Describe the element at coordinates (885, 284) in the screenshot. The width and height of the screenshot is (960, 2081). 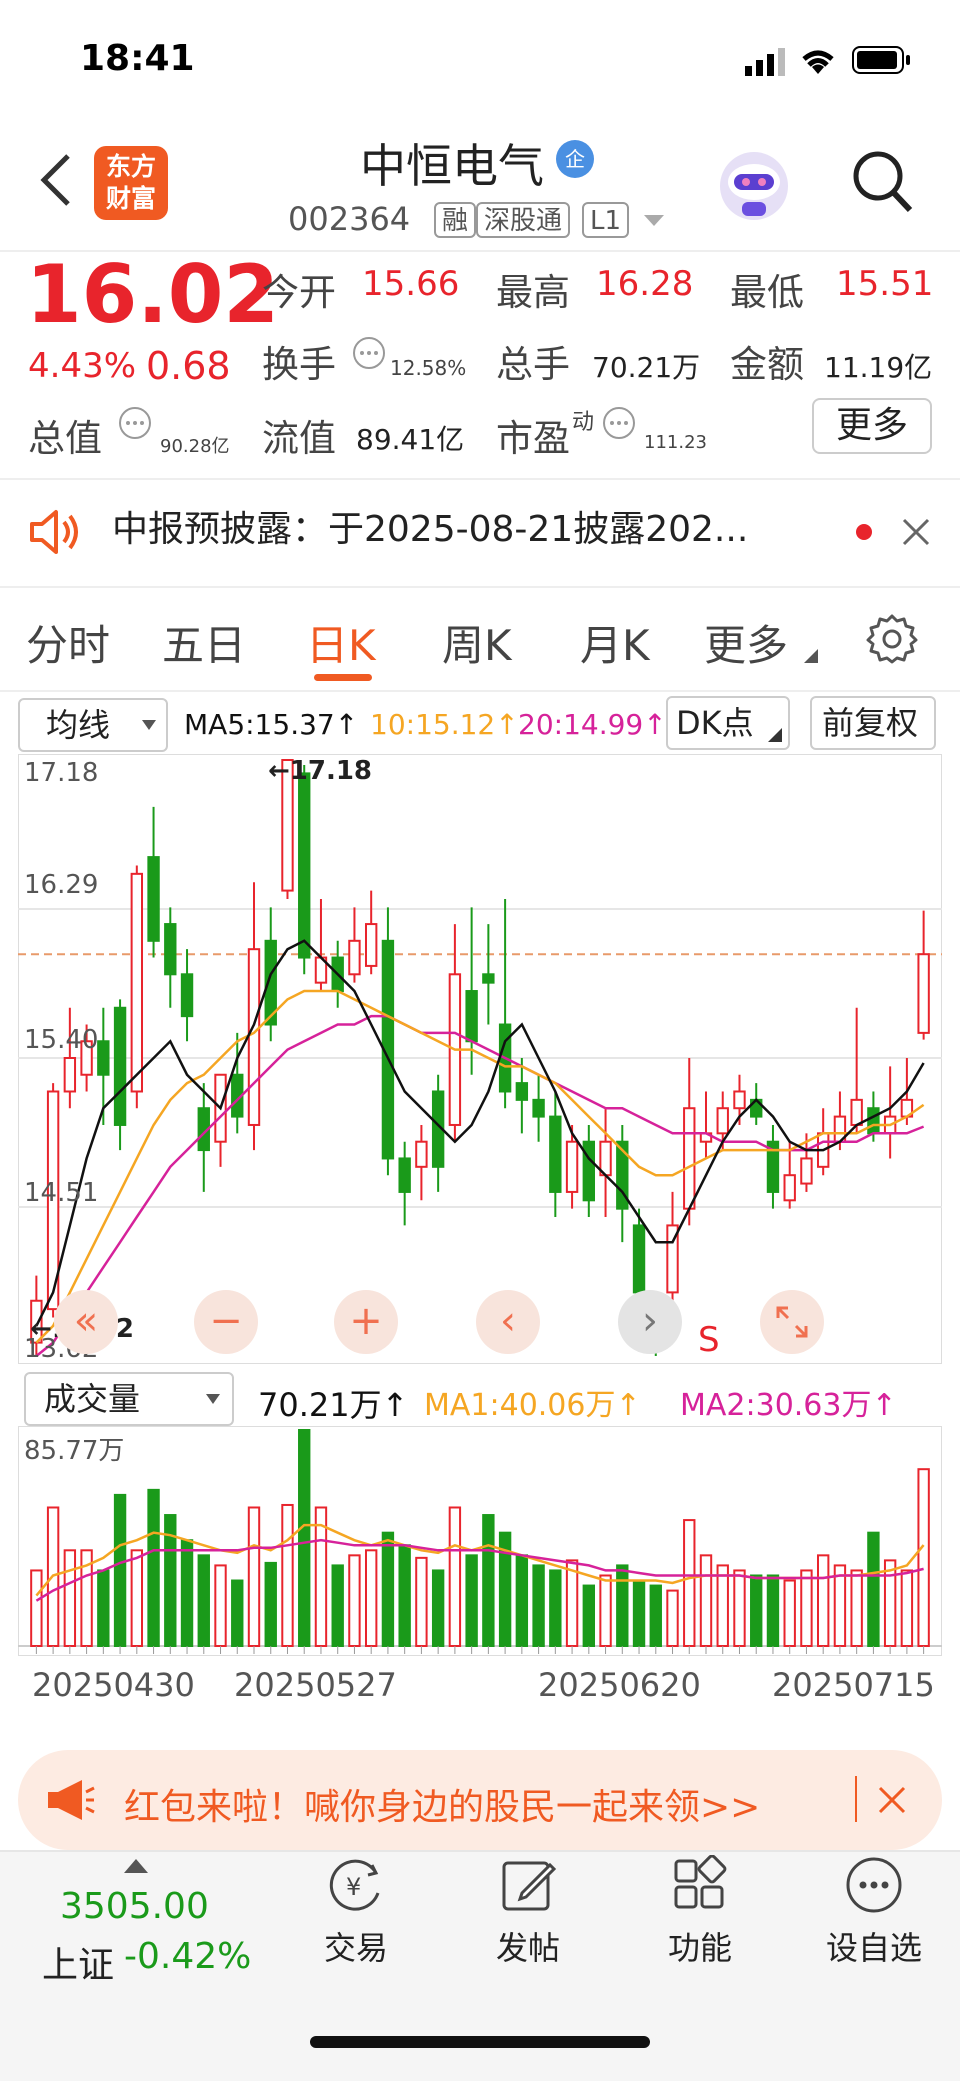
I see `low-value: 15.51` at that location.